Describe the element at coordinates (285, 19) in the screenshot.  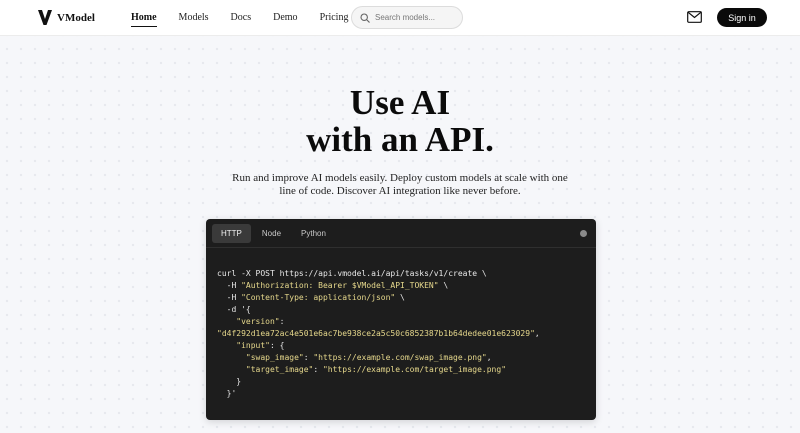
I see `nav-link-demo: Demo` at that location.